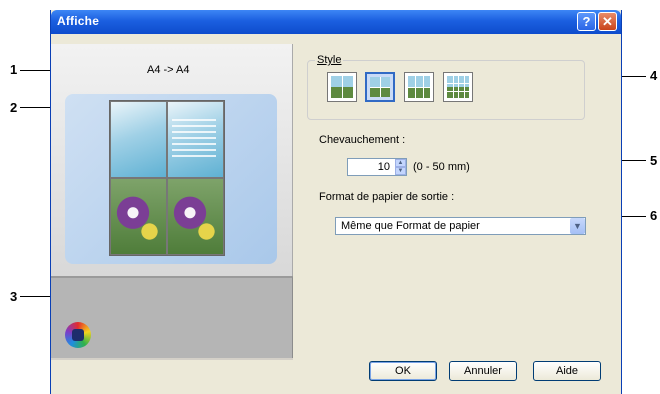 The width and height of the screenshot is (660, 394). What do you see at coordinates (654, 215) in the screenshot?
I see `callout-6: 6` at bounding box center [654, 215].